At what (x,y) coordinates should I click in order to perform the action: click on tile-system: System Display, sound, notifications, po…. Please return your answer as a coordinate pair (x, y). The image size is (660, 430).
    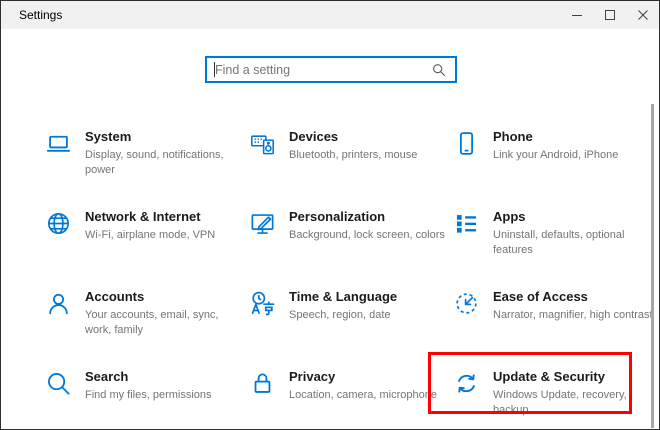
    Looking at the image, I should click on (143, 169).